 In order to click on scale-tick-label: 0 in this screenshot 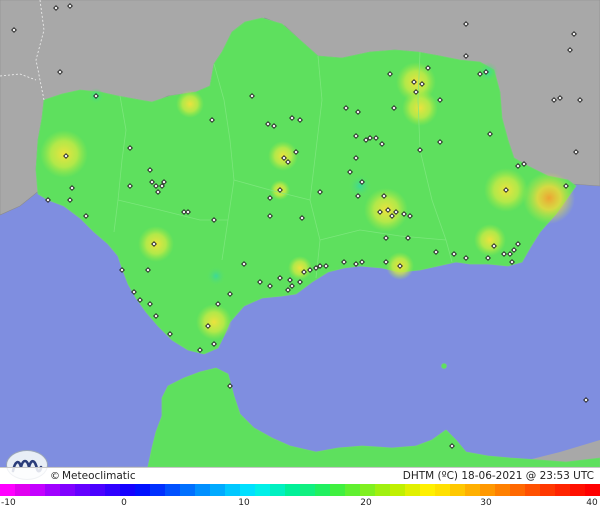, I will do `click(124, 503)`.